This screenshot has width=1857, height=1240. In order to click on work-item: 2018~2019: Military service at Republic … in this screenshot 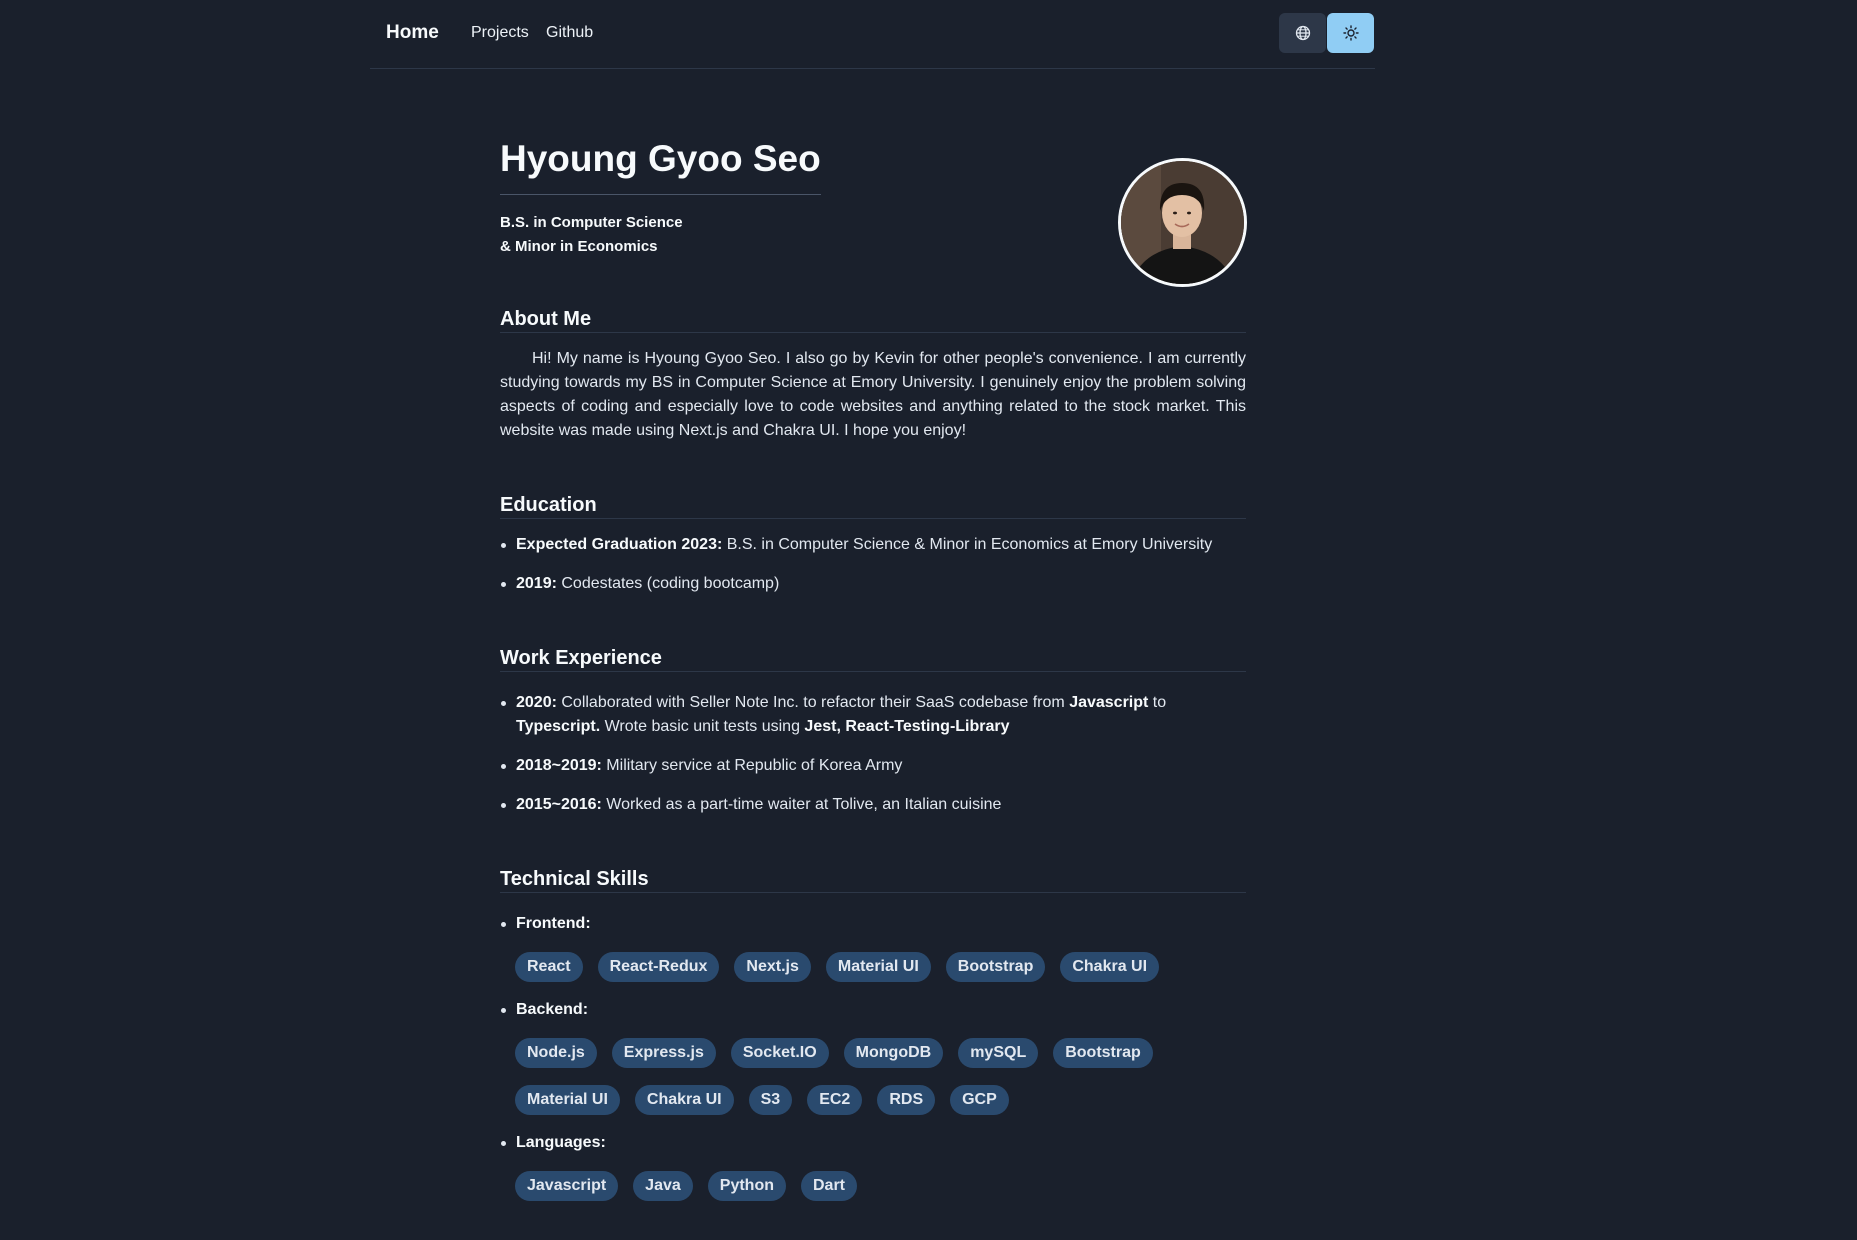, I will do `click(873, 766)`.